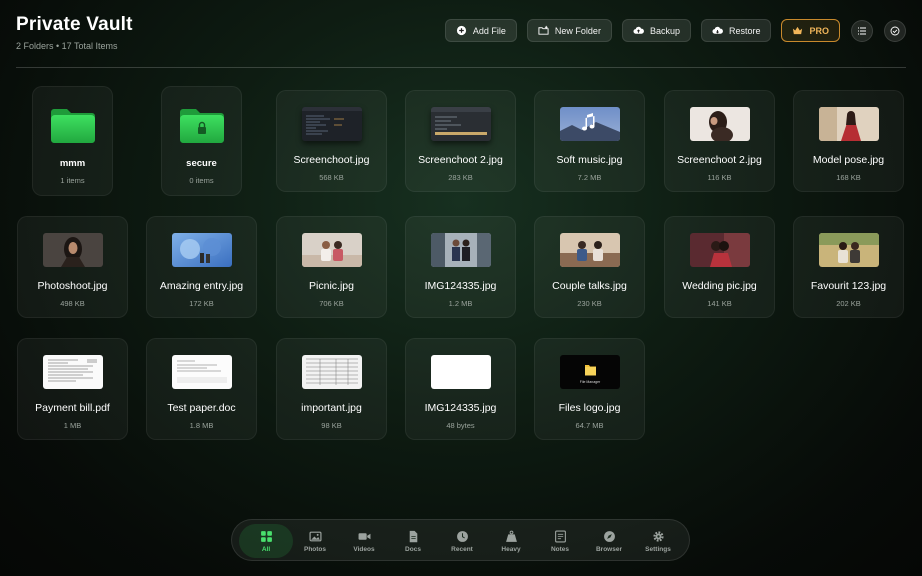 This screenshot has height=576, width=922. I want to click on document-icon, so click(413, 536).